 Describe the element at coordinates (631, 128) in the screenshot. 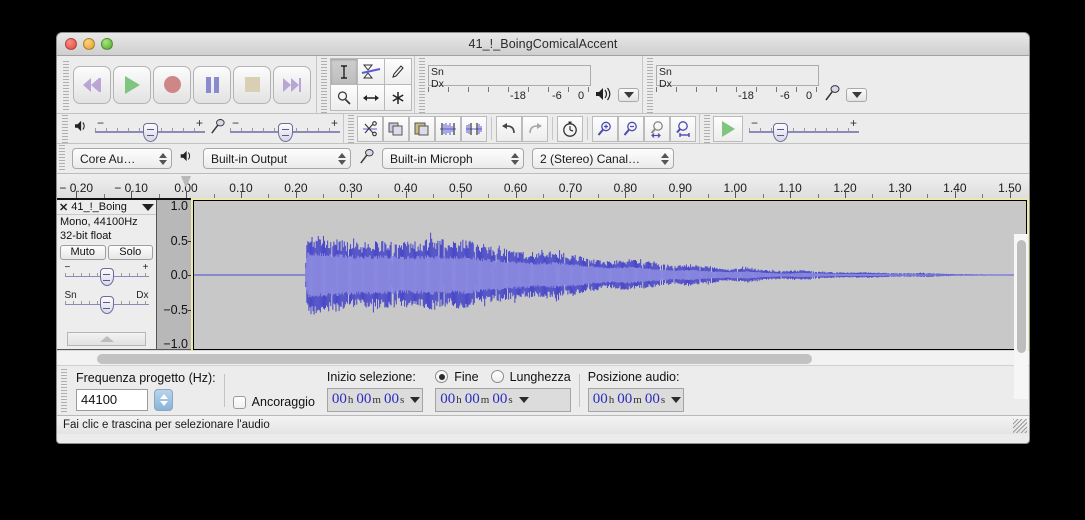

I see `zoom-out-button` at that location.